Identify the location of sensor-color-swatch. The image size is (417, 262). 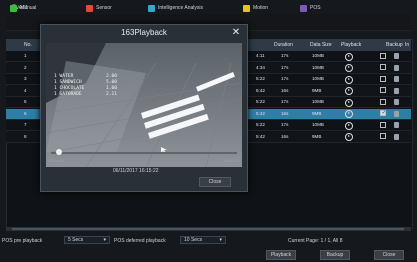
(89, 8).